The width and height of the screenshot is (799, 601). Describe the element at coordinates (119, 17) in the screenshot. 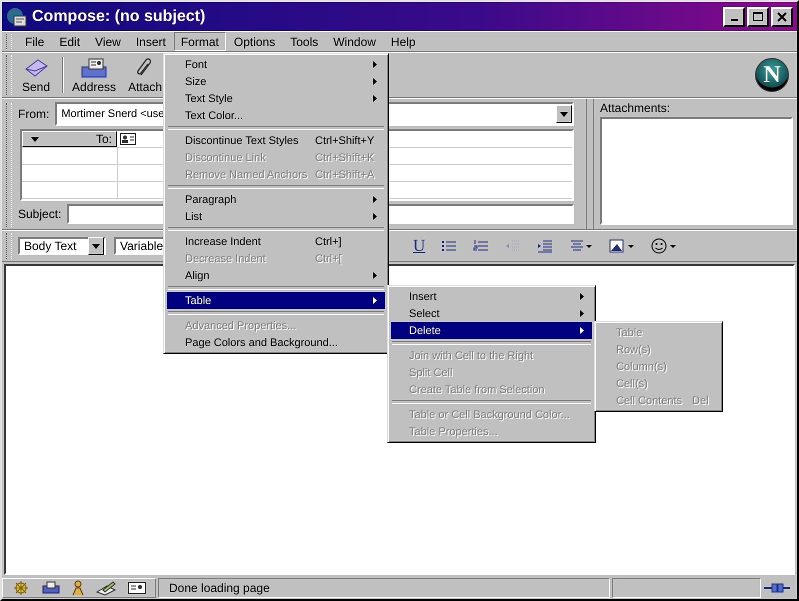

I see `window-title: Compose: (no subject)` at that location.